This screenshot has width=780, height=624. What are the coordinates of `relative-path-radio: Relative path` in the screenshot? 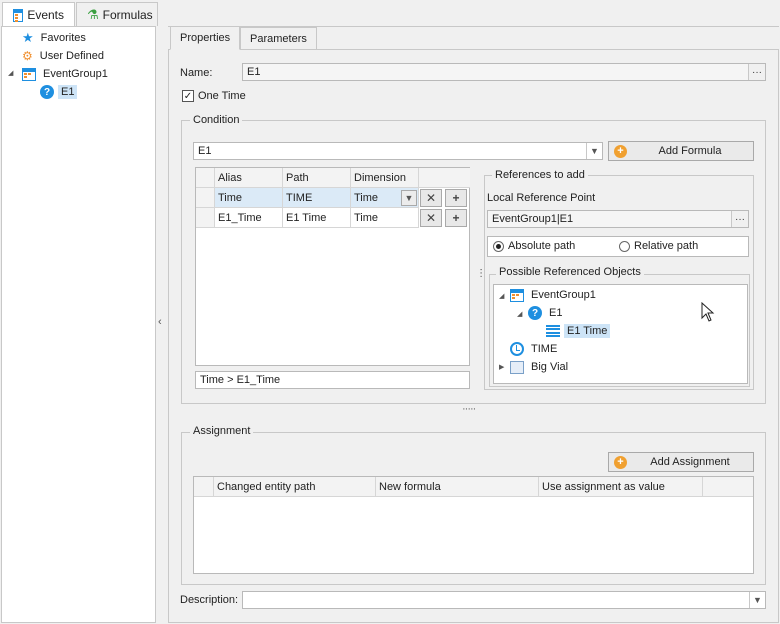 It's located at (658, 246).